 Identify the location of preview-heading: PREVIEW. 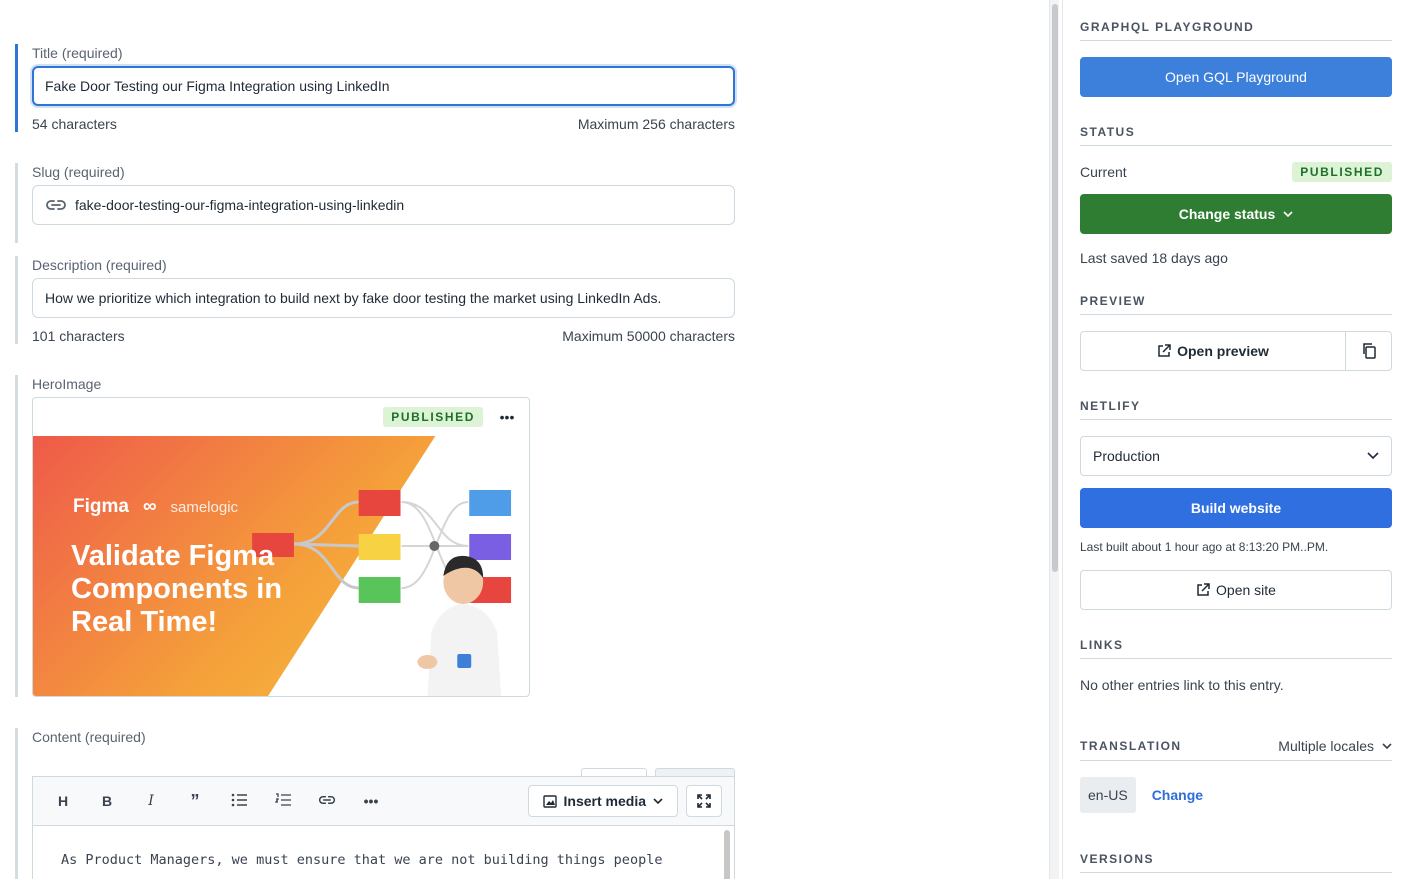
(1236, 304).